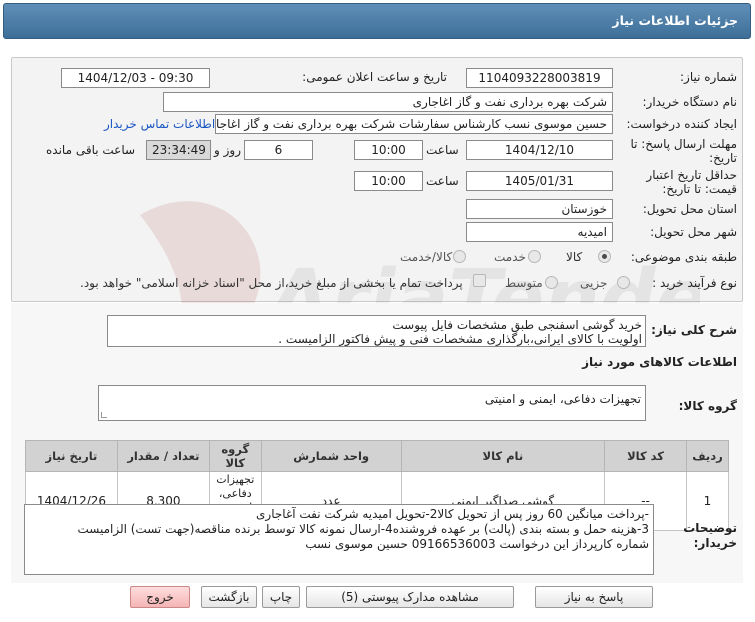  What do you see at coordinates (562, 399) in the screenshot?
I see `goods-group-value: تجهیزات دفاعی، ایمنی و امنیتی` at bounding box center [562, 399].